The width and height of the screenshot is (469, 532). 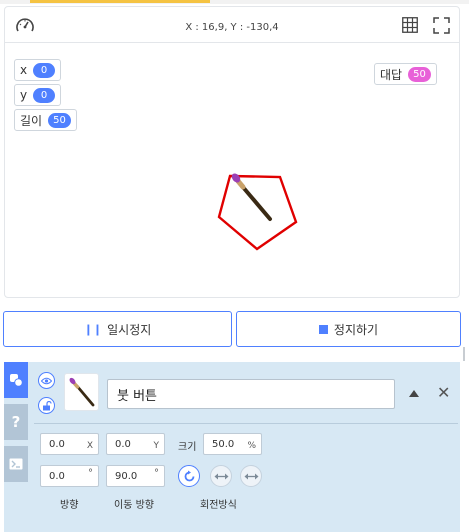 What do you see at coordinates (129, 329) in the screenshot?
I see `pause-label: 일시정지` at bounding box center [129, 329].